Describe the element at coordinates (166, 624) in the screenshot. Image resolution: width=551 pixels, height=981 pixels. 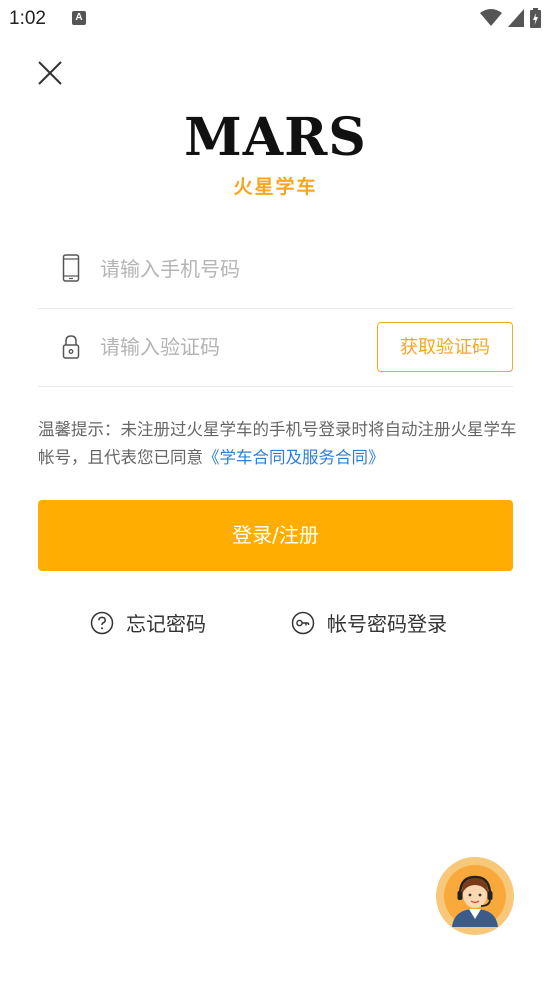
I see `forgot-password-label: 忘记密码` at that location.